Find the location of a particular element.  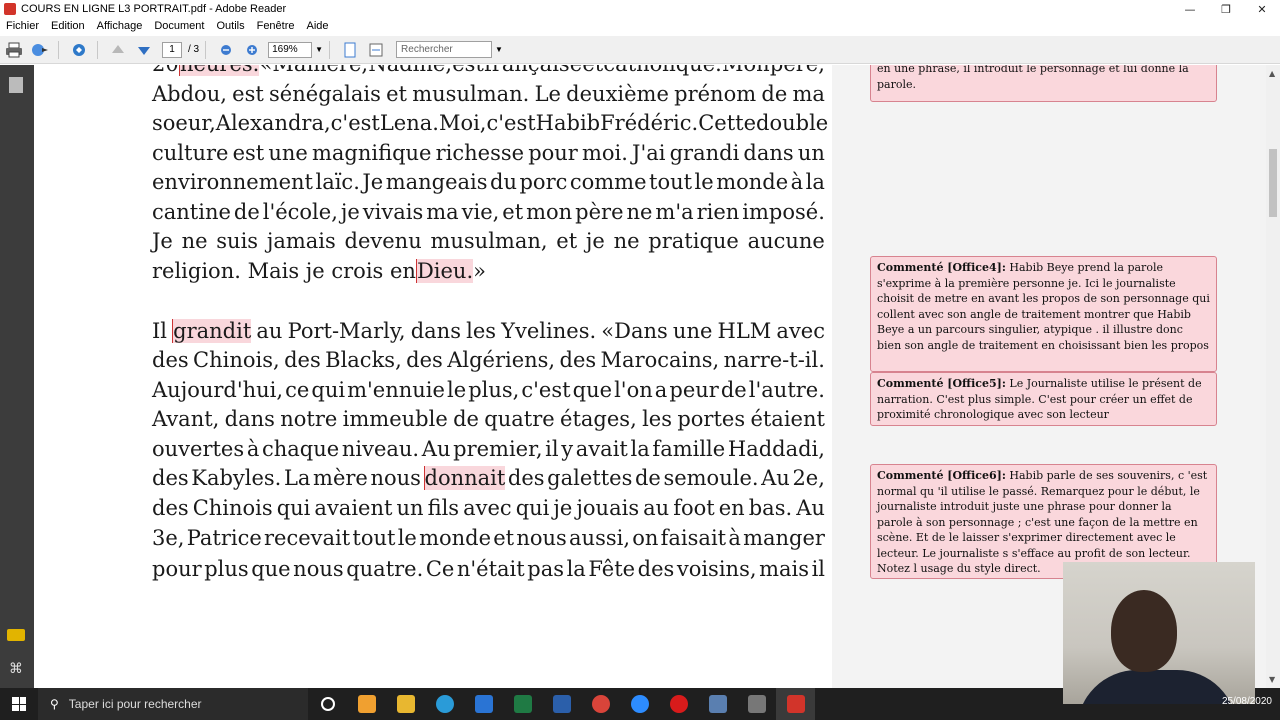

word: aussi, is located at coordinates (600, 538).